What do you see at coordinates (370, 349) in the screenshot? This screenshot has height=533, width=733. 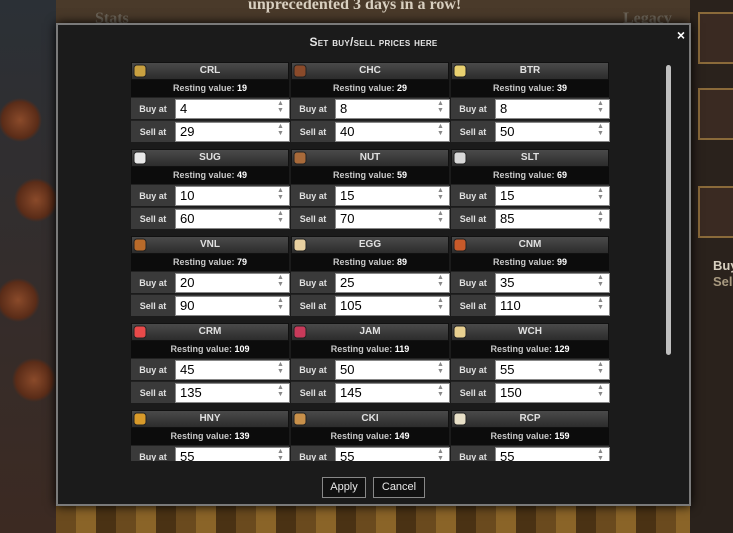 I see `resting-value: Resting value: 119` at bounding box center [370, 349].